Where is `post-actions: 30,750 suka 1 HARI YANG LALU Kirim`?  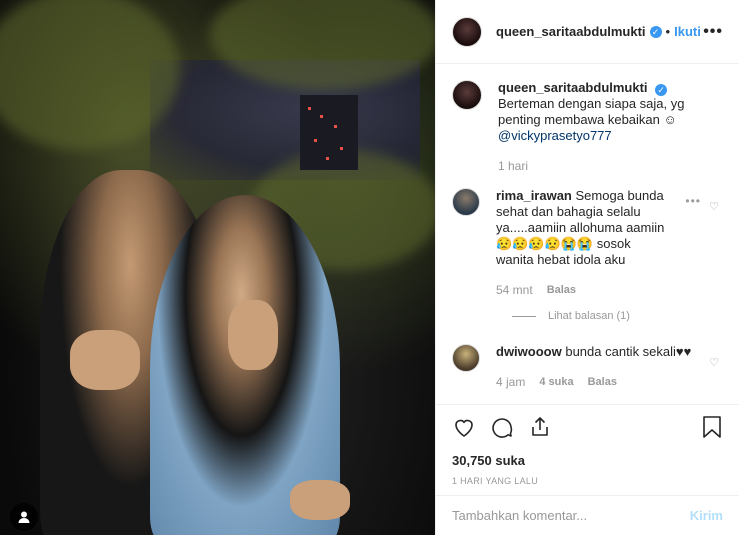
post-actions: 30,750 suka 1 HARI YANG LALU Kirim is located at coordinates (587, 469).